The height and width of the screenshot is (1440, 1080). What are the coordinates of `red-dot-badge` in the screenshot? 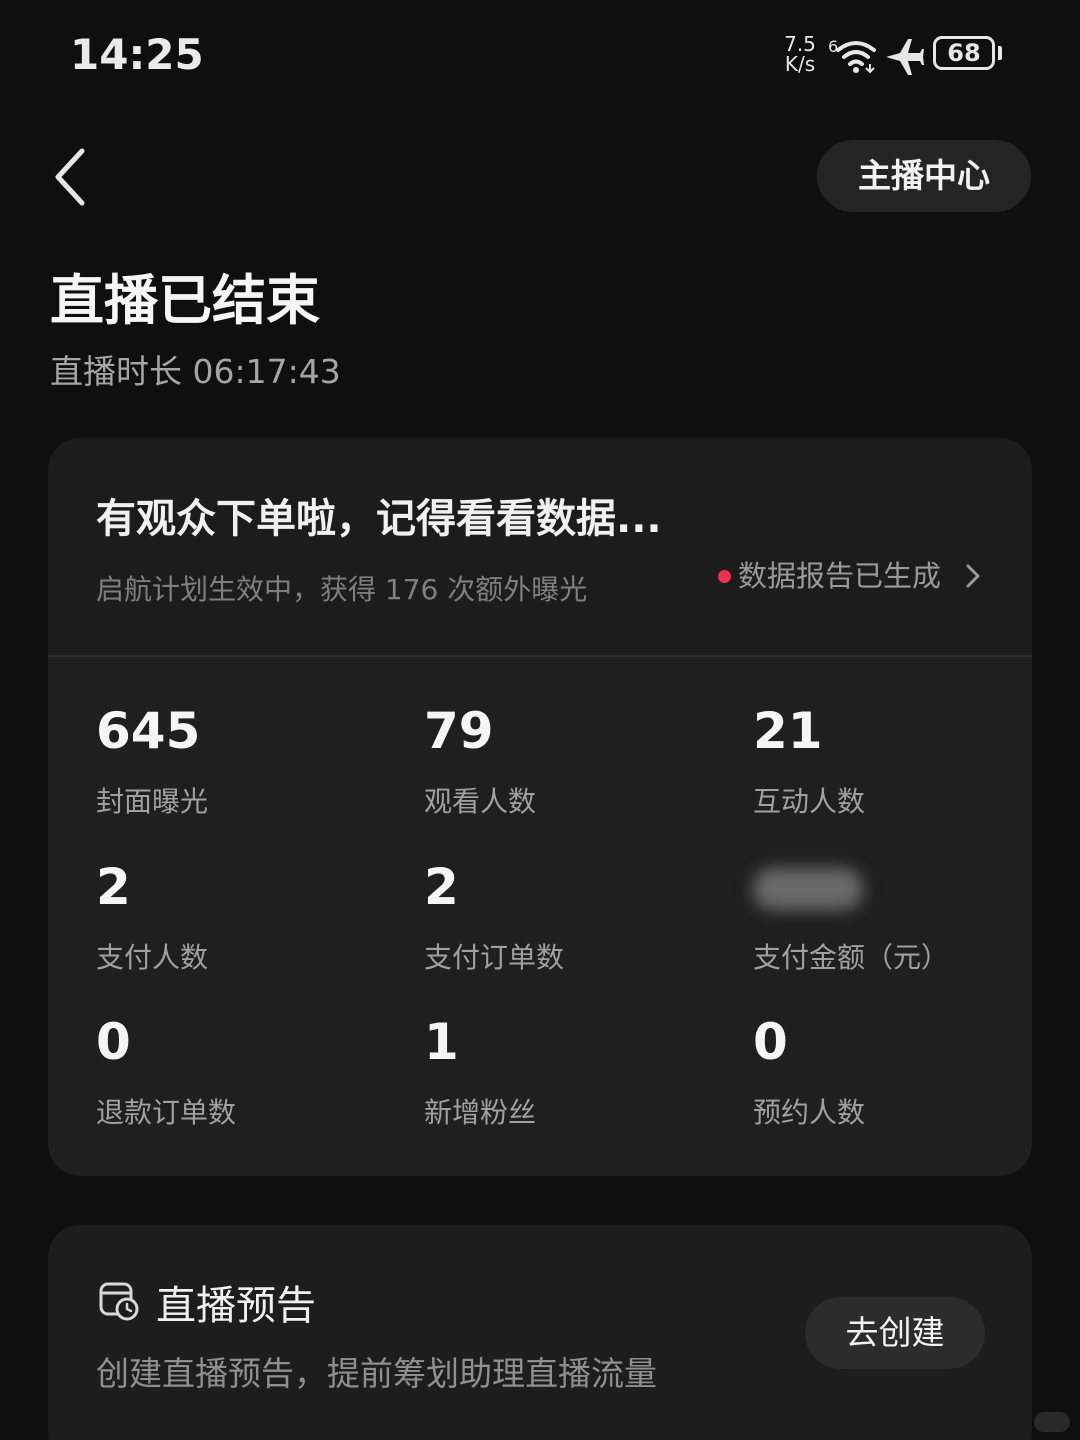 It's located at (724, 576).